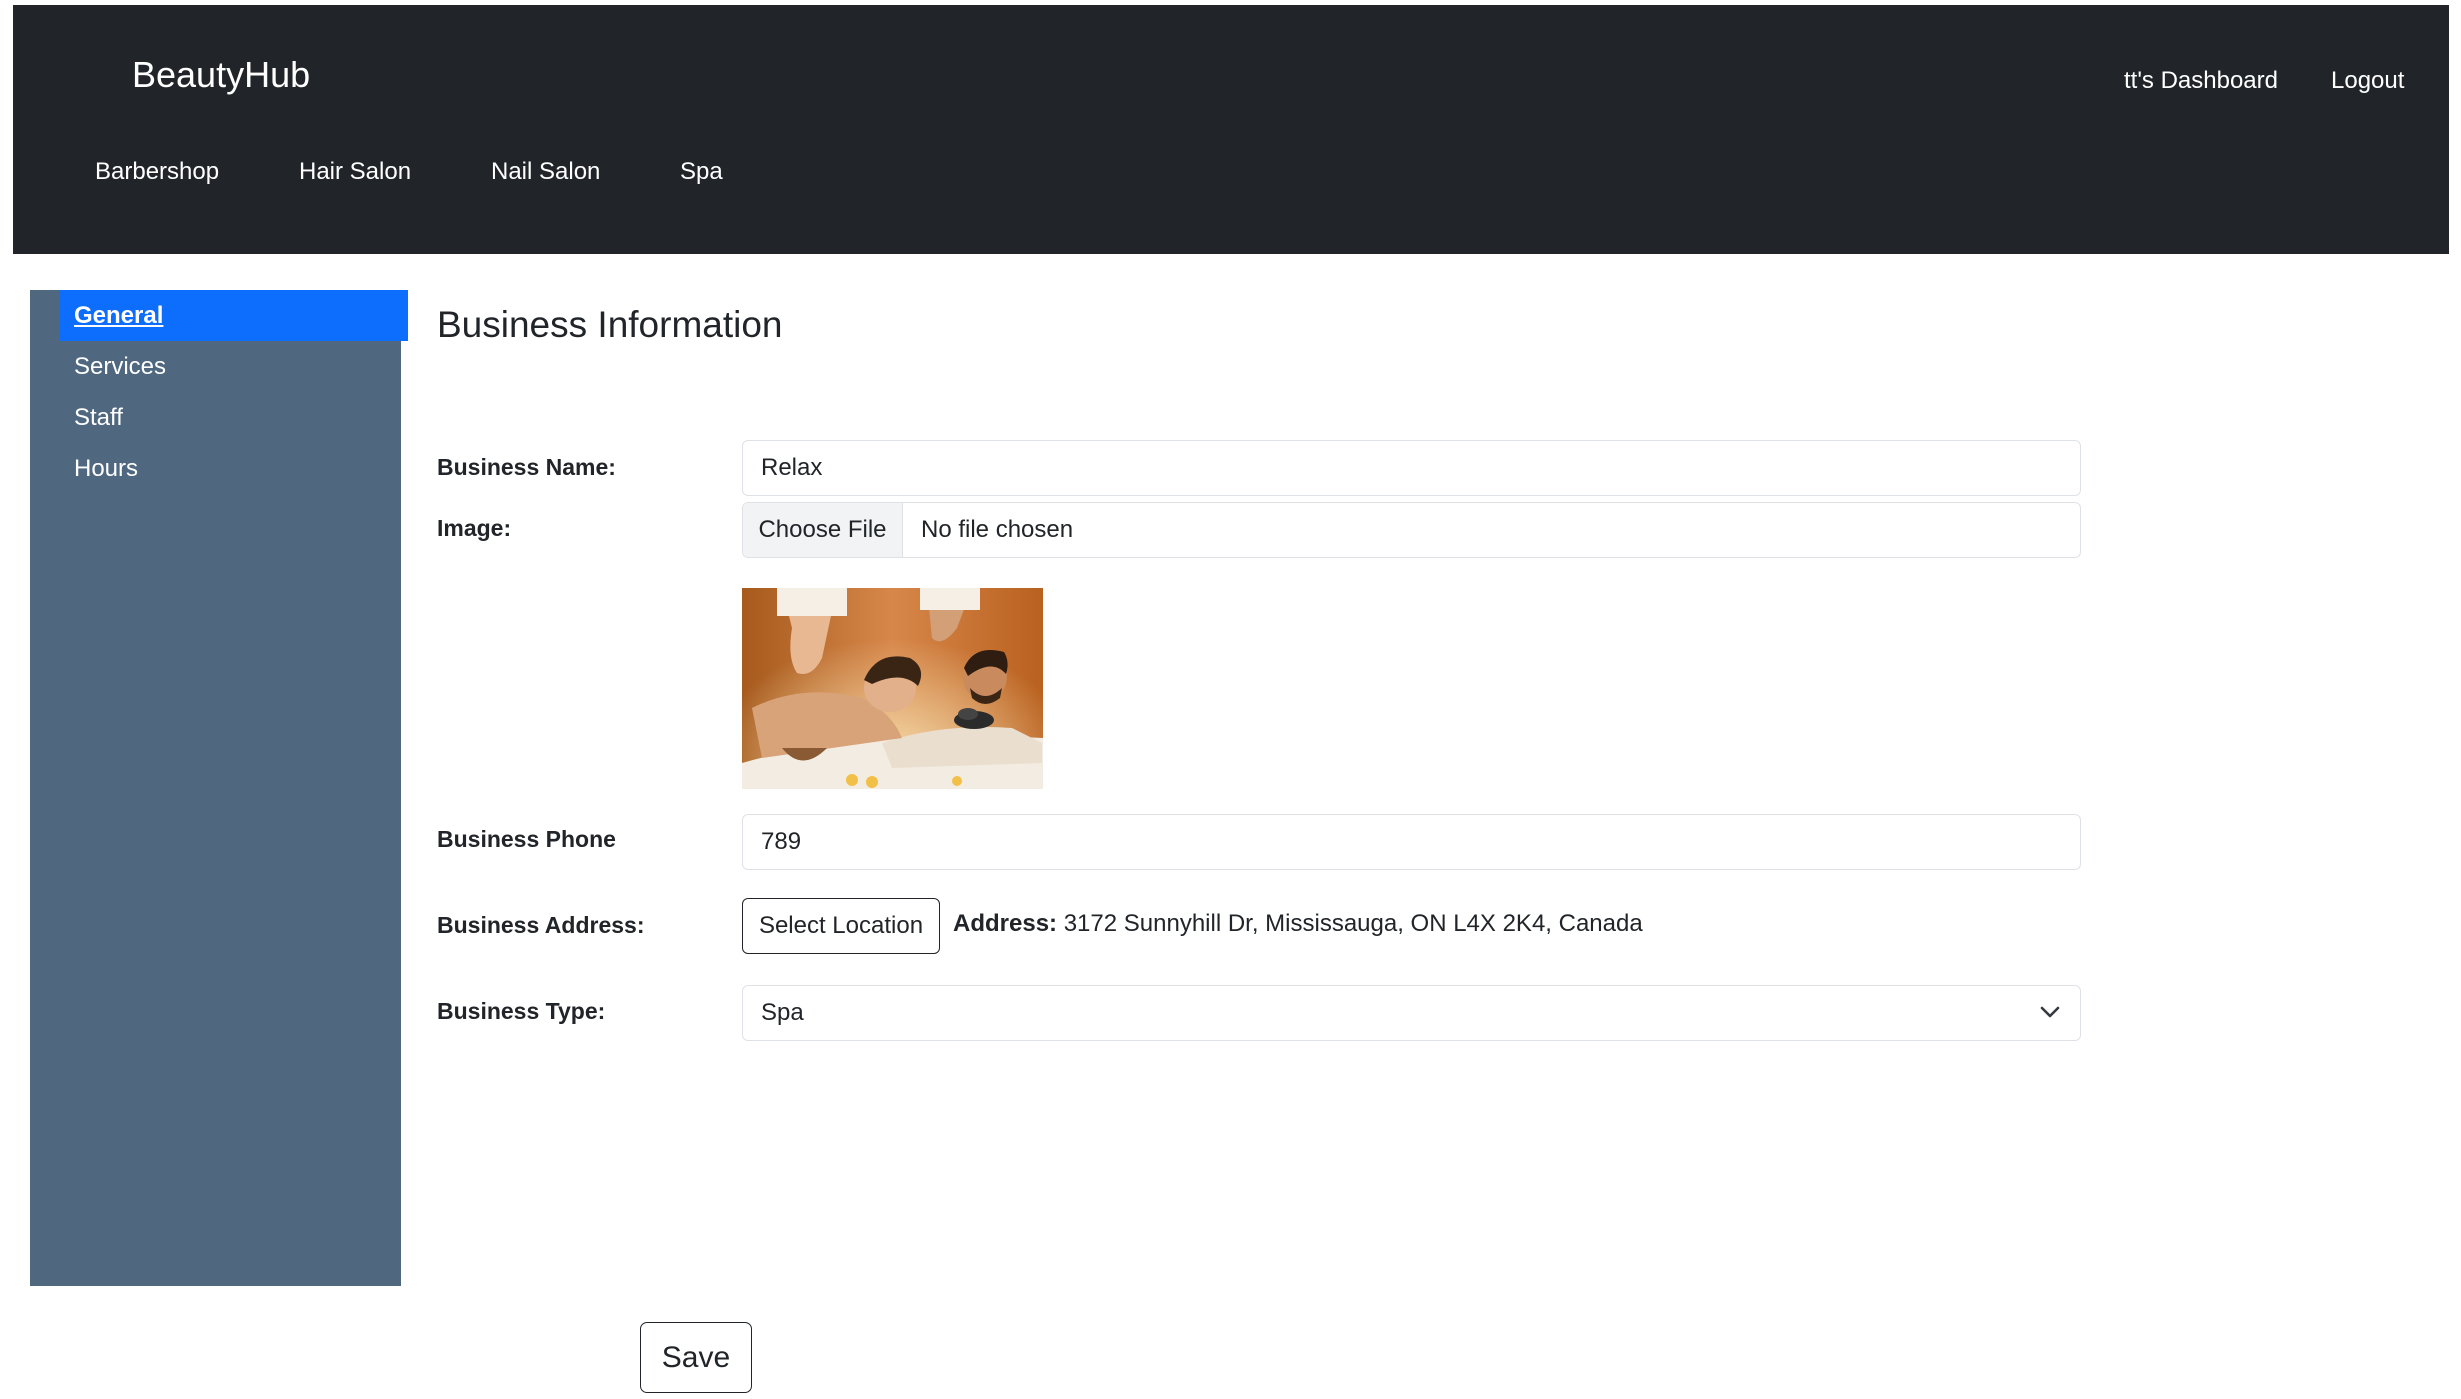 The height and width of the screenshot is (1399, 2461). Describe the element at coordinates (221, 75) in the screenshot. I see `brand-logo: BeautyHub` at that location.